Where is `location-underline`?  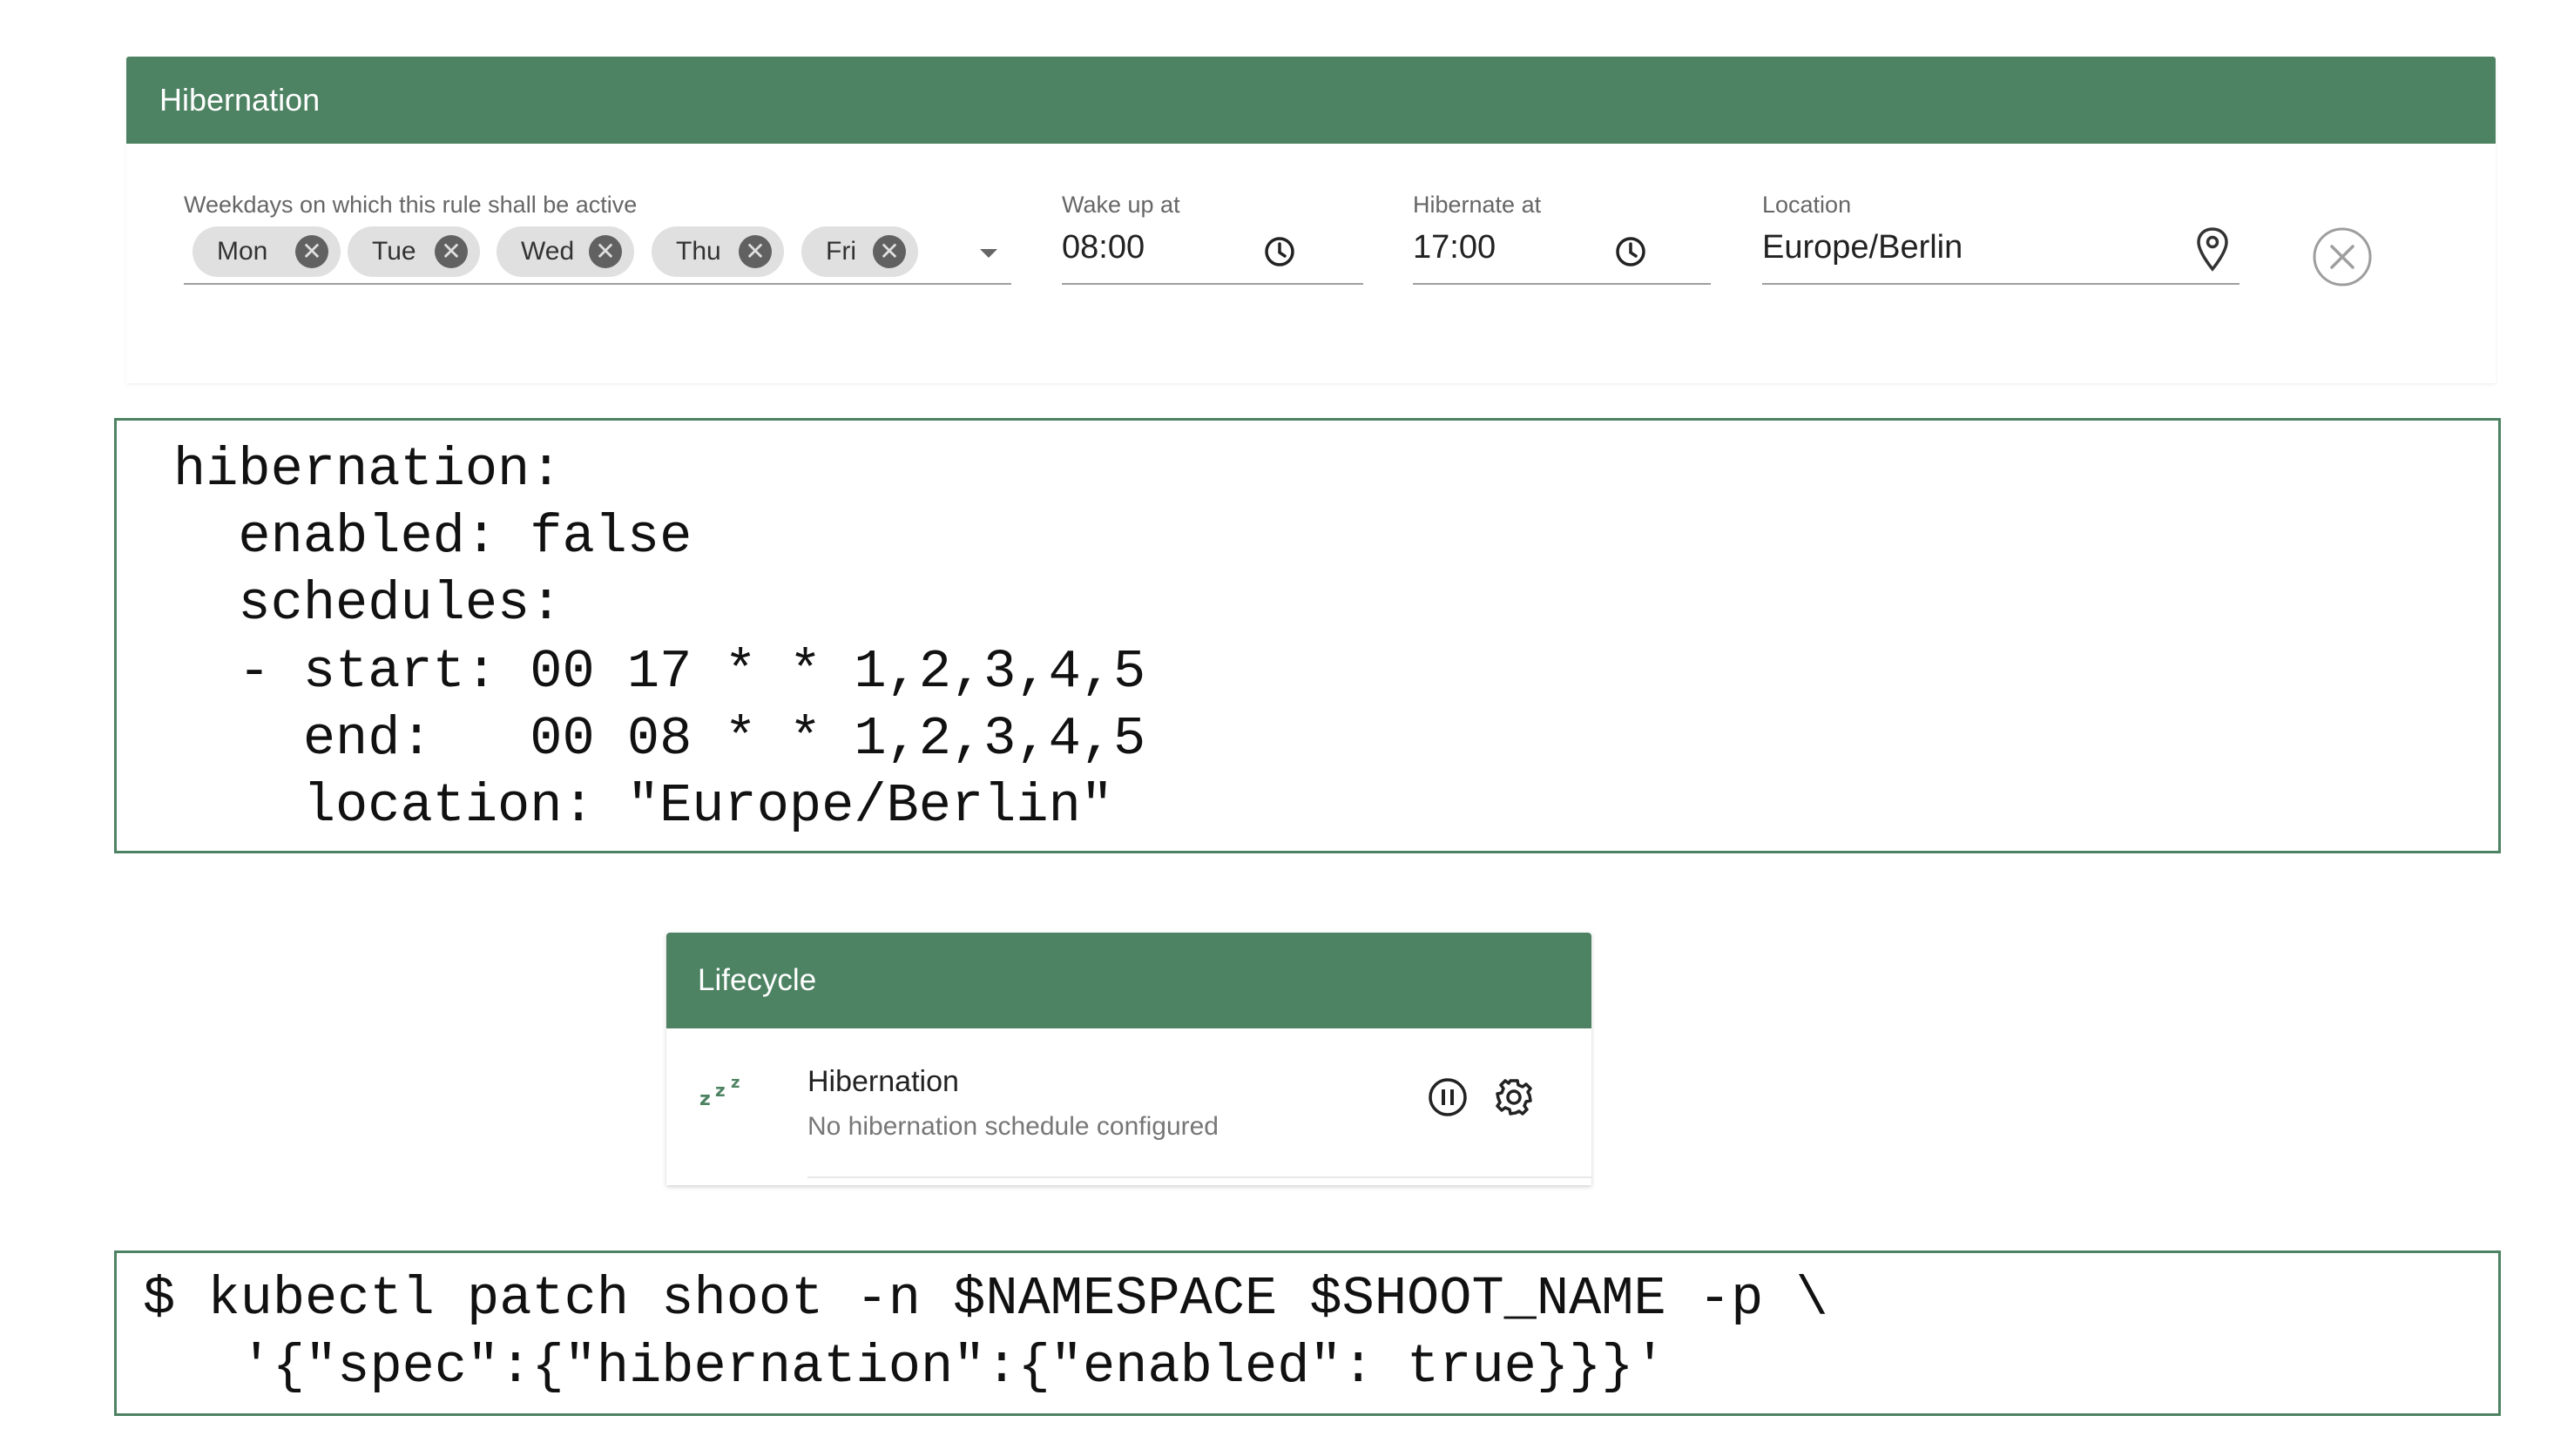
location-underline is located at coordinates (2001, 284).